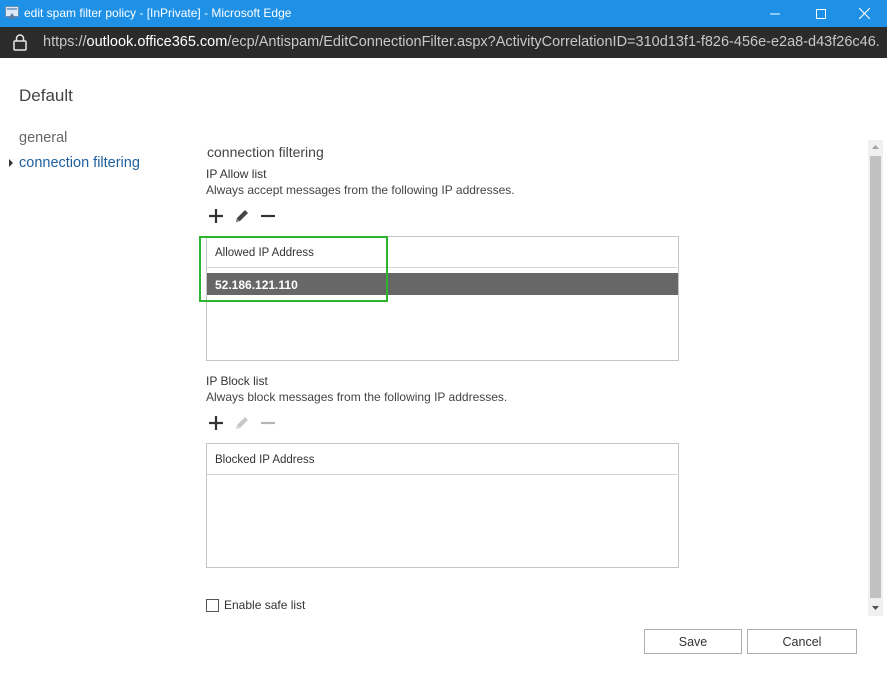 The image size is (887, 687). I want to click on blocked-ip-column-header: Blocked IP Address, so click(442, 459).